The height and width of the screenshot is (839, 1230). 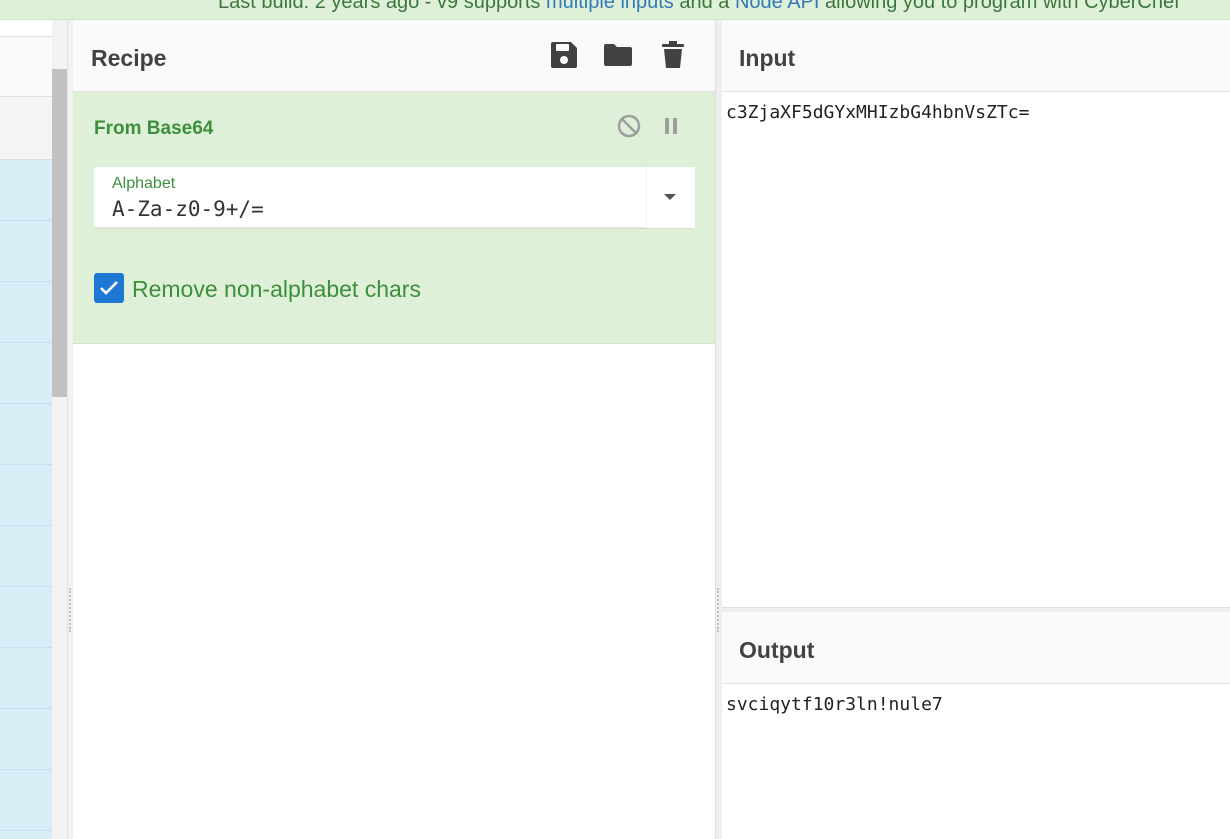 What do you see at coordinates (382, 6) in the screenshot?
I see `banner-text-before: Last build: 2 years ago - v9 supports` at bounding box center [382, 6].